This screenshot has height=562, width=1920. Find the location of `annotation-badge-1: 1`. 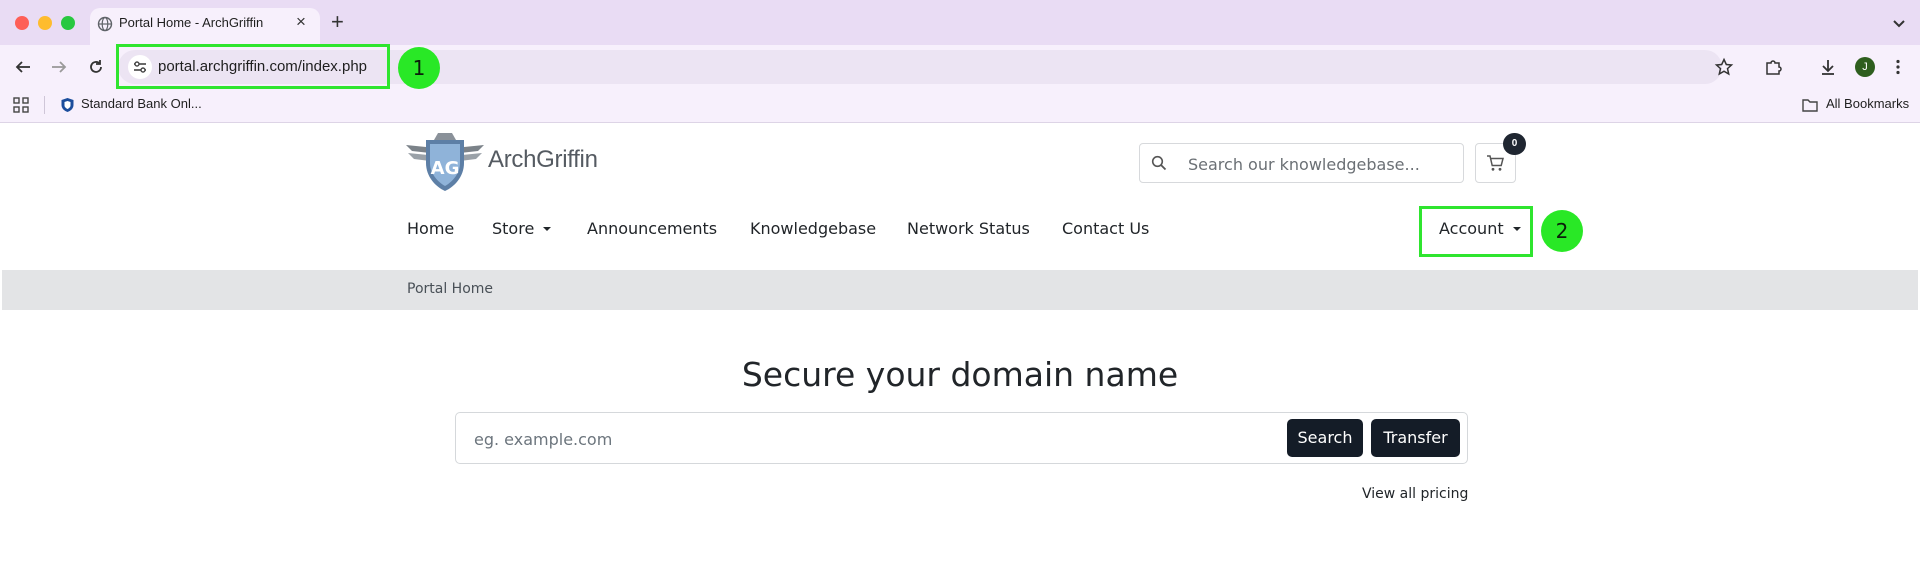

annotation-badge-1: 1 is located at coordinates (419, 68).